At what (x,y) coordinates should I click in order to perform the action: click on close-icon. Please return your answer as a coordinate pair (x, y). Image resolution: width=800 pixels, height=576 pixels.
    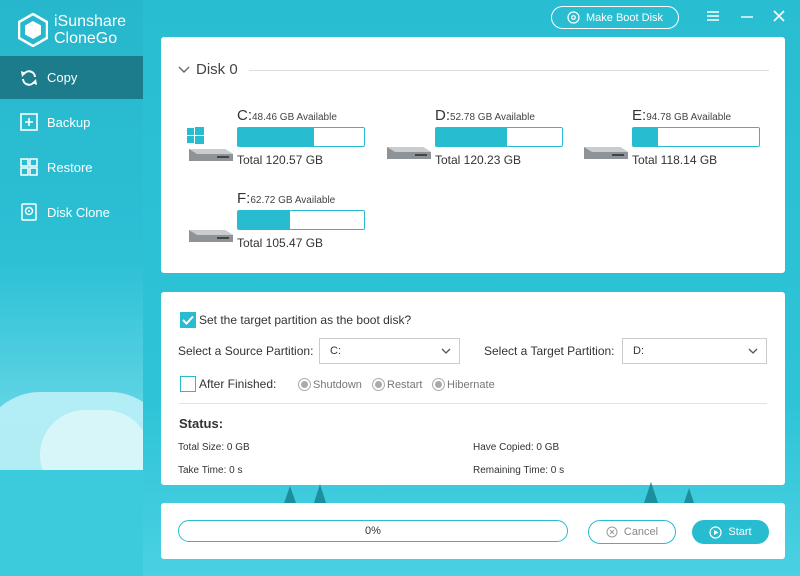
    Looking at the image, I should click on (779, 16).